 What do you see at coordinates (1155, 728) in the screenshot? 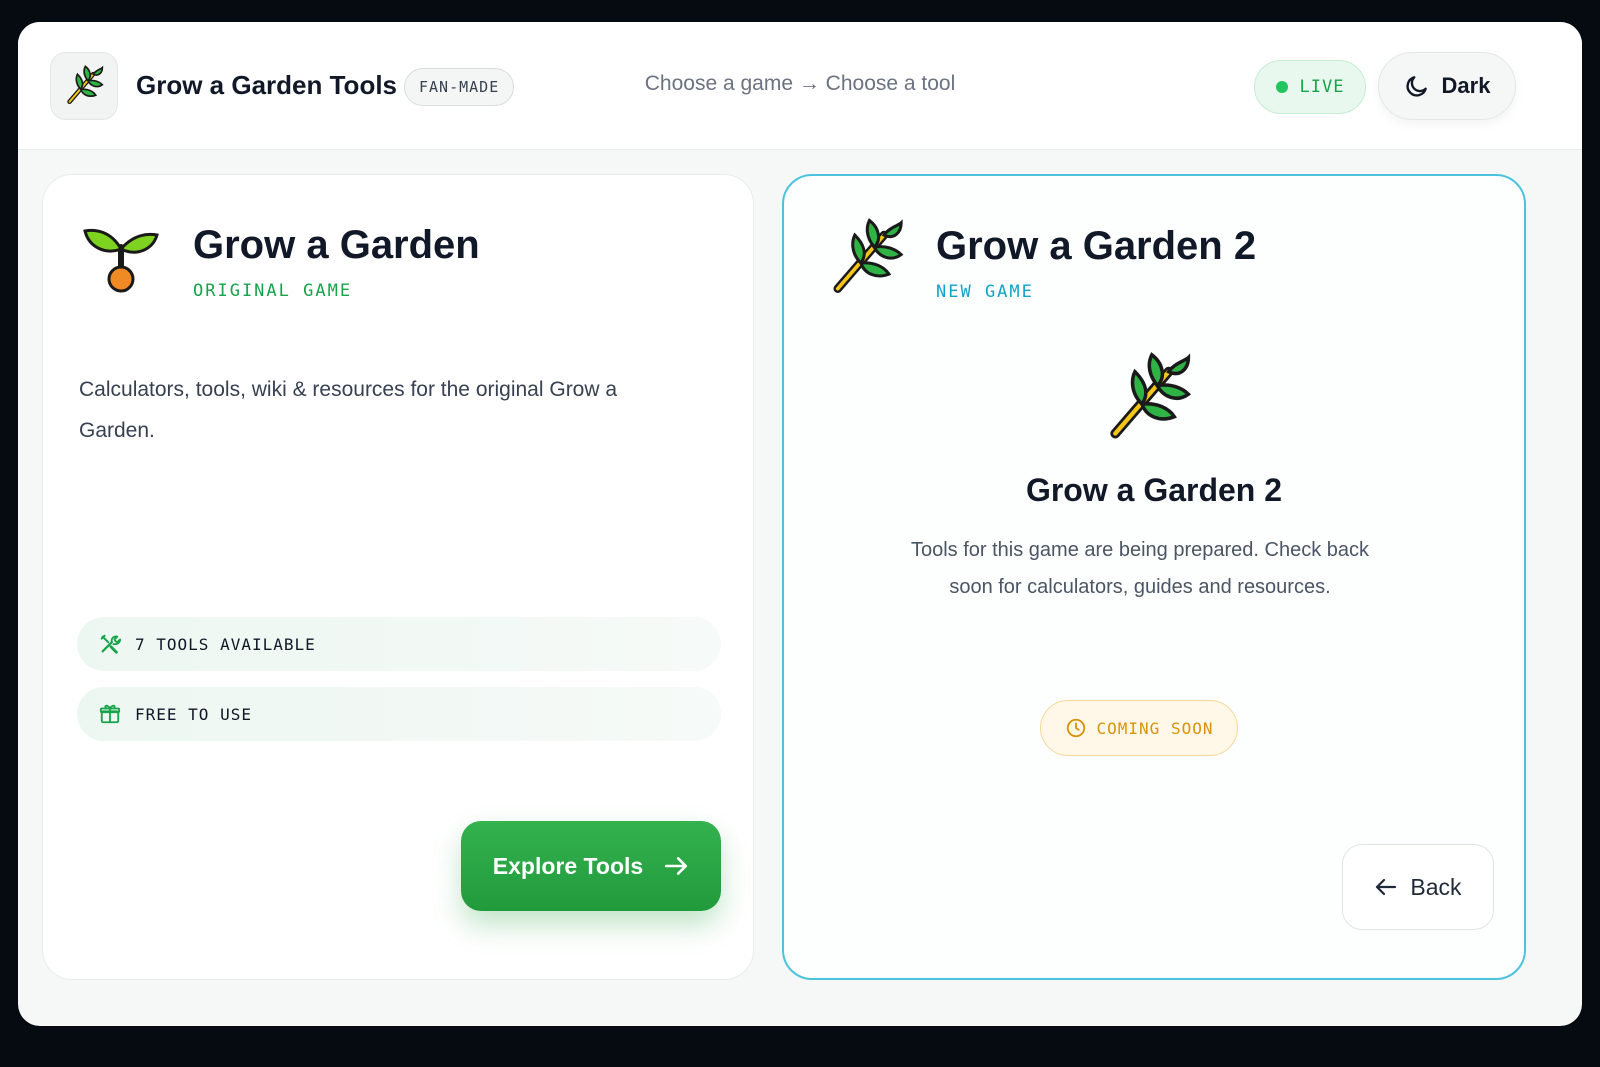
I see `coming-soon-label: COMING SOON` at bounding box center [1155, 728].